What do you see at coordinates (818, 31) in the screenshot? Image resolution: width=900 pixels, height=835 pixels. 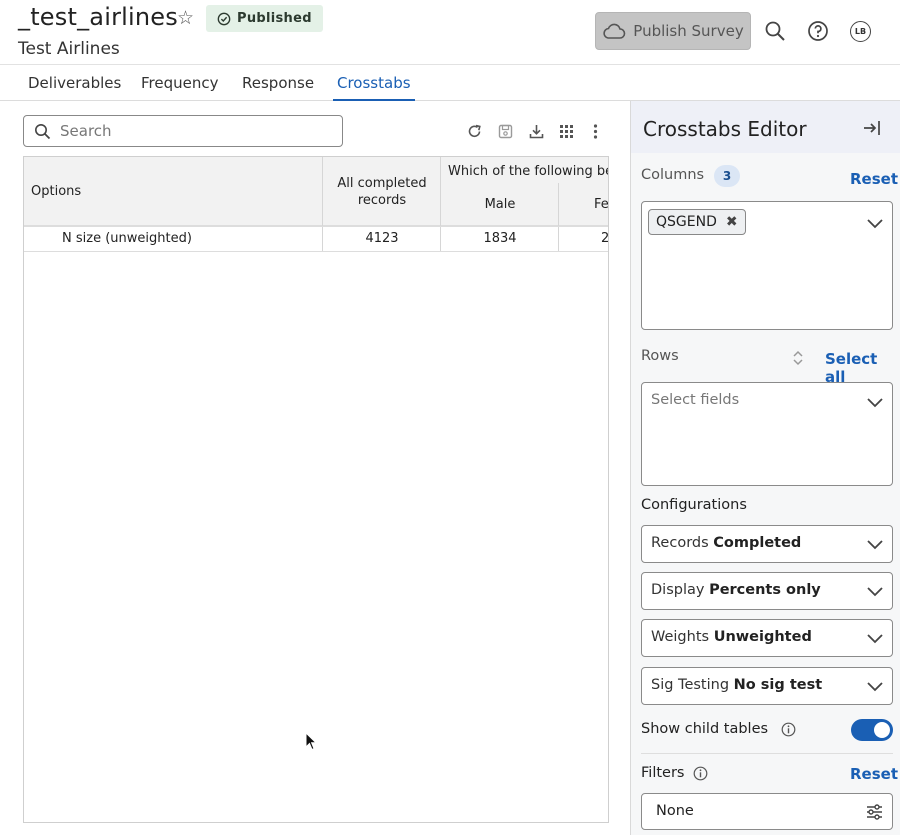 I see `help-icon` at bounding box center [818, 31].